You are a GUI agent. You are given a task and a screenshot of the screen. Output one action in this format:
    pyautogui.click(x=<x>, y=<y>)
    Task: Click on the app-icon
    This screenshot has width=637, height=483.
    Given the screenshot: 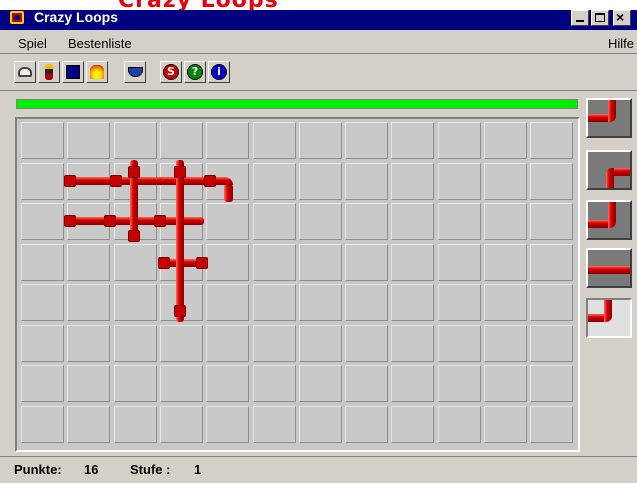 What is the action you would take?
    pyautogui.click(x=17, y=17)
    